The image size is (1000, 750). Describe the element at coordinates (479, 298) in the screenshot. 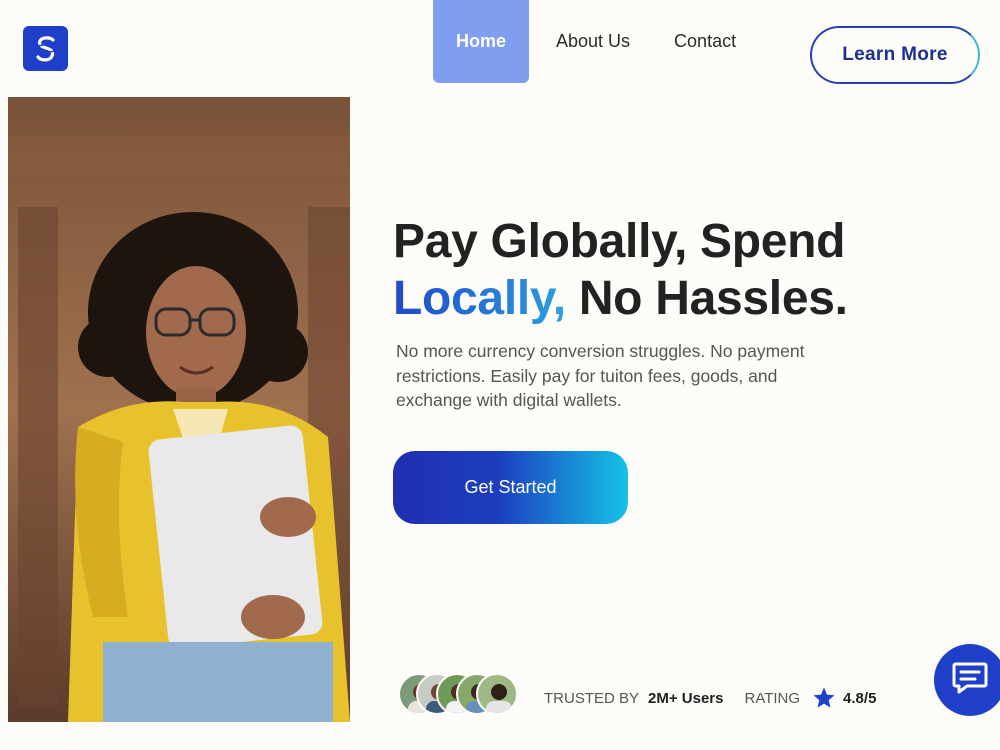

I see `headline-accent: Locally,` at that location.